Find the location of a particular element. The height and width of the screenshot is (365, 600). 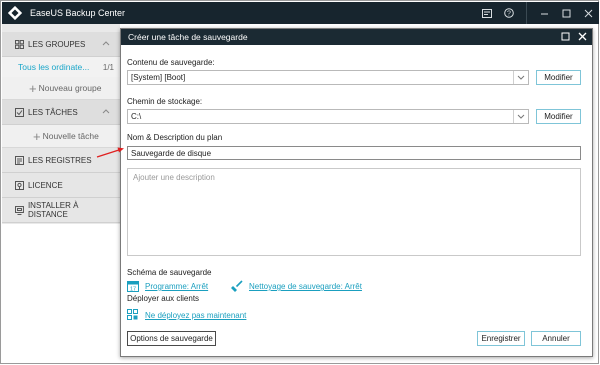

deploy-clients-icon is located at coordinates (132, 314).